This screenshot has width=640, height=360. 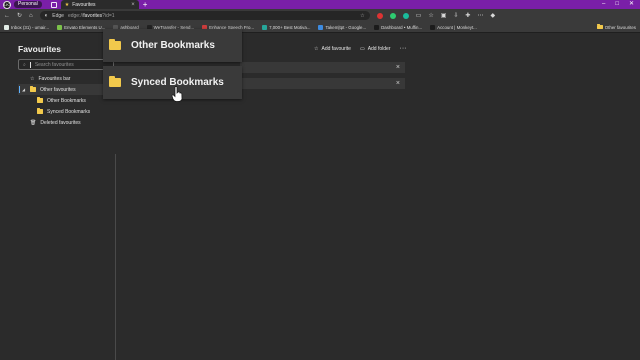 What do you see at coordinates (24, 64) in the screenshot?
I see `search-icon: ⌕` at bounding box center [24, 64].